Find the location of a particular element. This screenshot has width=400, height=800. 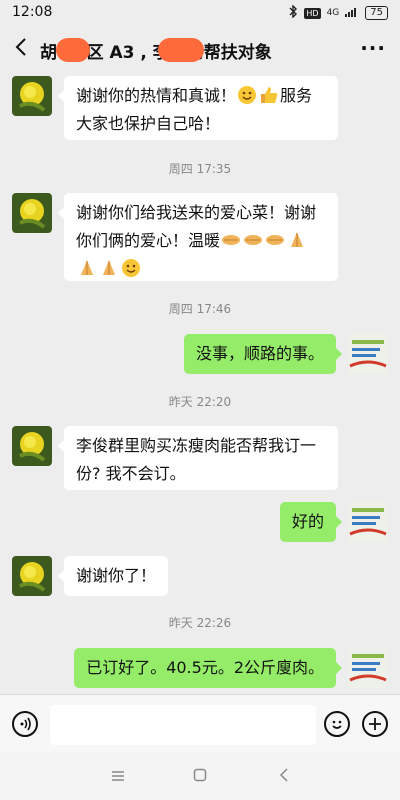

back-button is located at coordinates (21, 49).